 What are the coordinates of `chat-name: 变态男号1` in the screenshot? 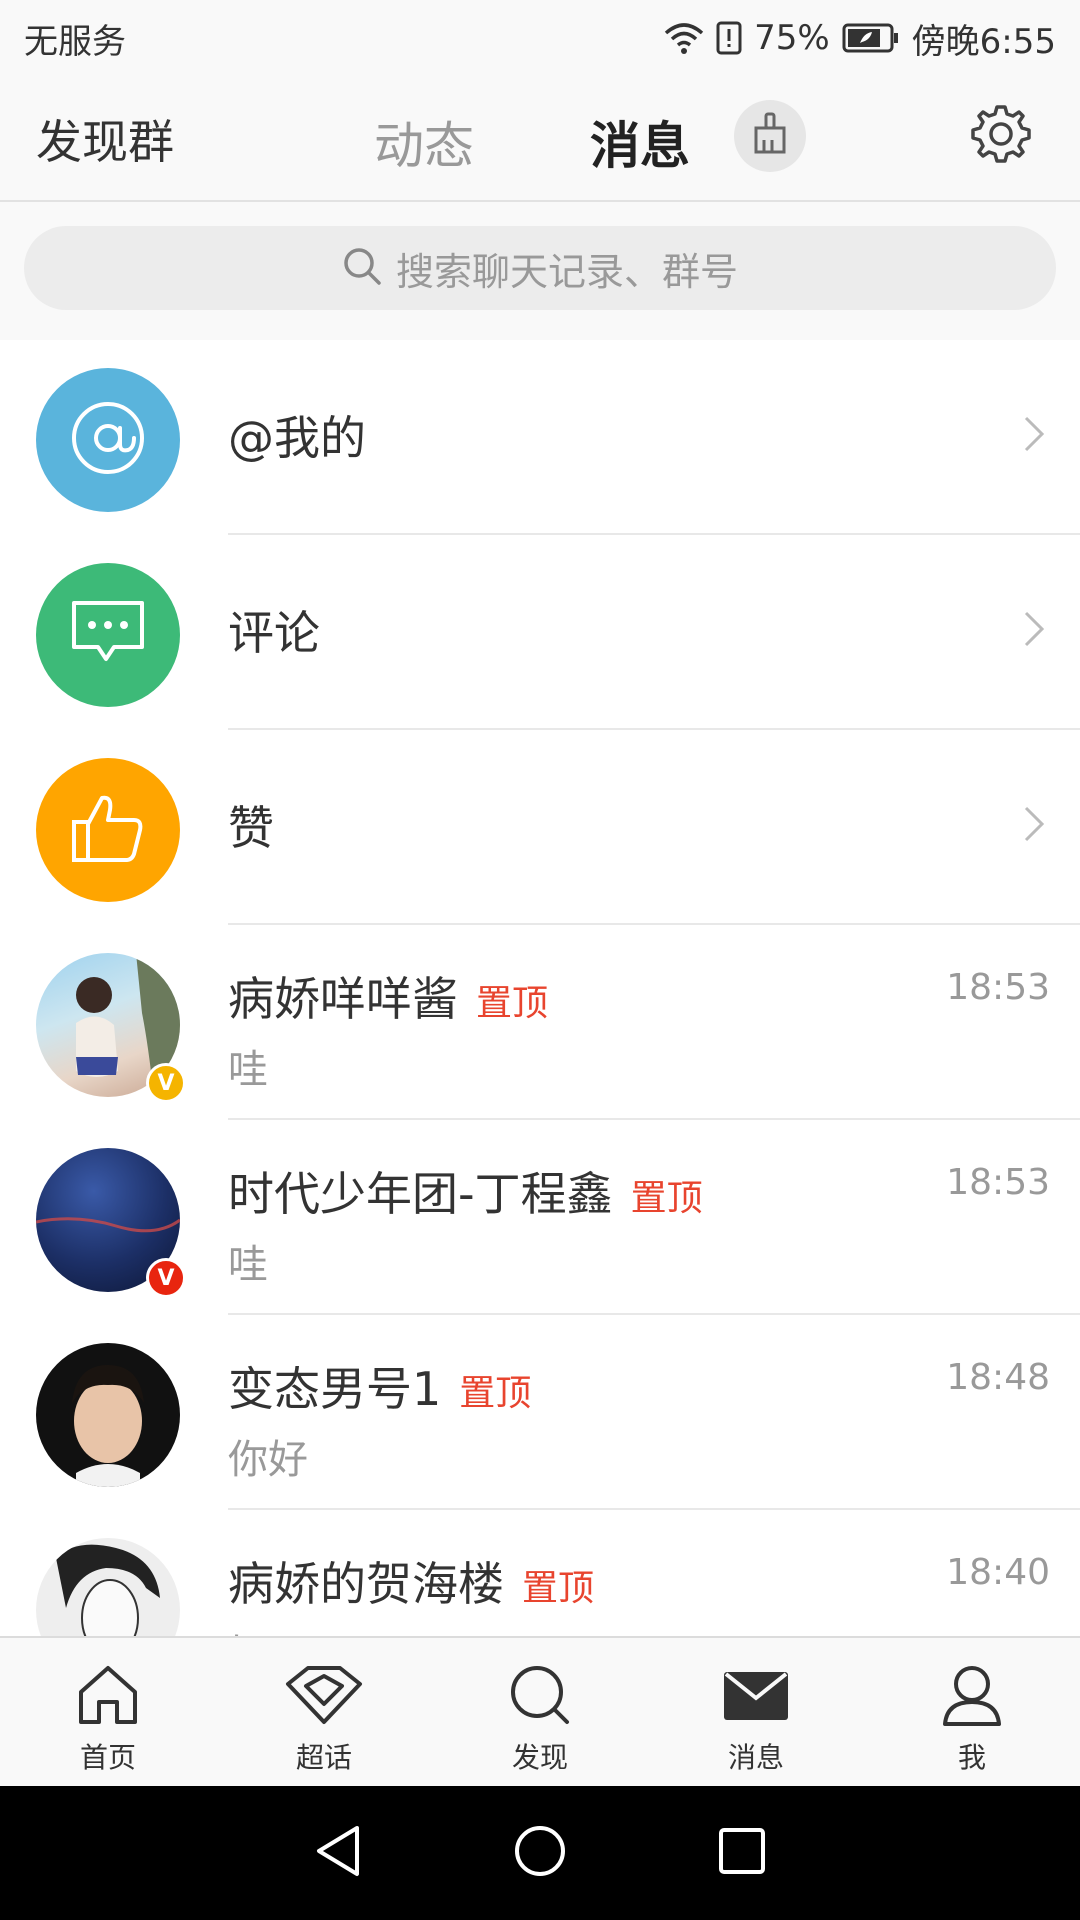 It's located at (335, 1389).